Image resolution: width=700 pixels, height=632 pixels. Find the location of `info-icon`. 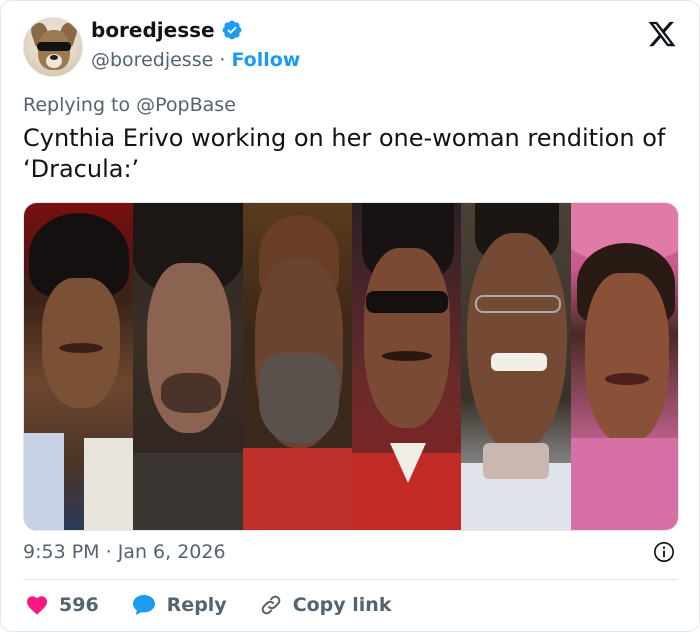

info-icon is located at coordinates (664, 552).